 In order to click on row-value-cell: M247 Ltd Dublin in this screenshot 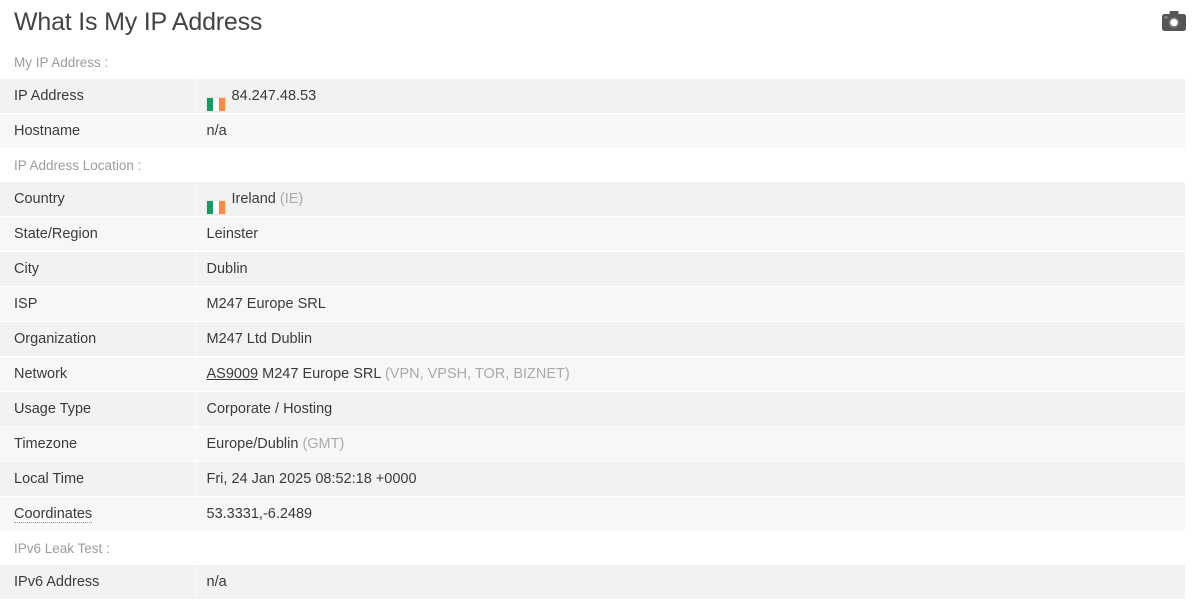, I will do `click(690, 339)`.